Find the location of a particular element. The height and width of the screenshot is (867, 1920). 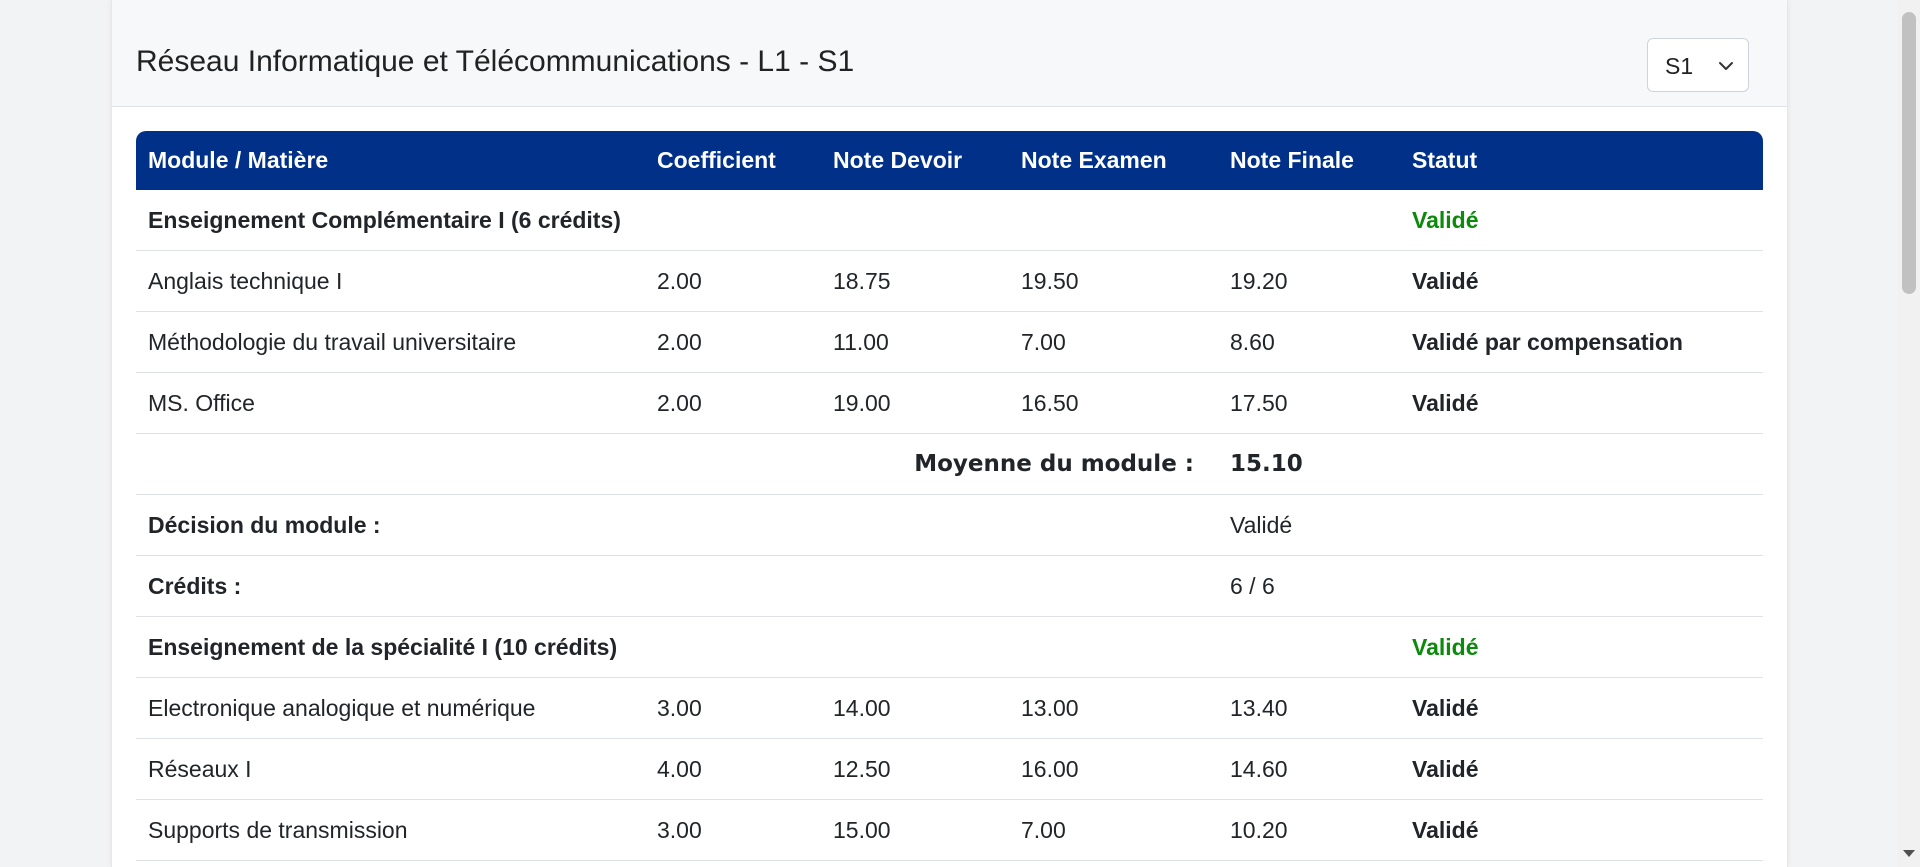

module-decision-row: Décision du module : Validé is located at coordinates (949, 525).